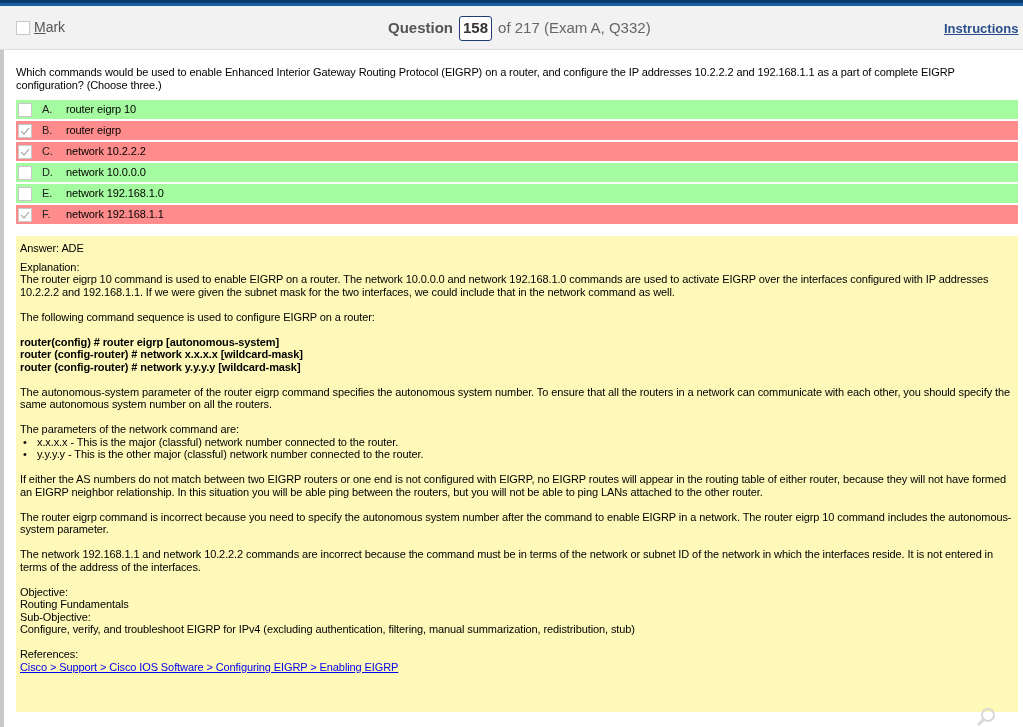  Describe the element at coordinates (115, 214) in the screenshot. I see `option-text: network 192.168.1.1` at that location.